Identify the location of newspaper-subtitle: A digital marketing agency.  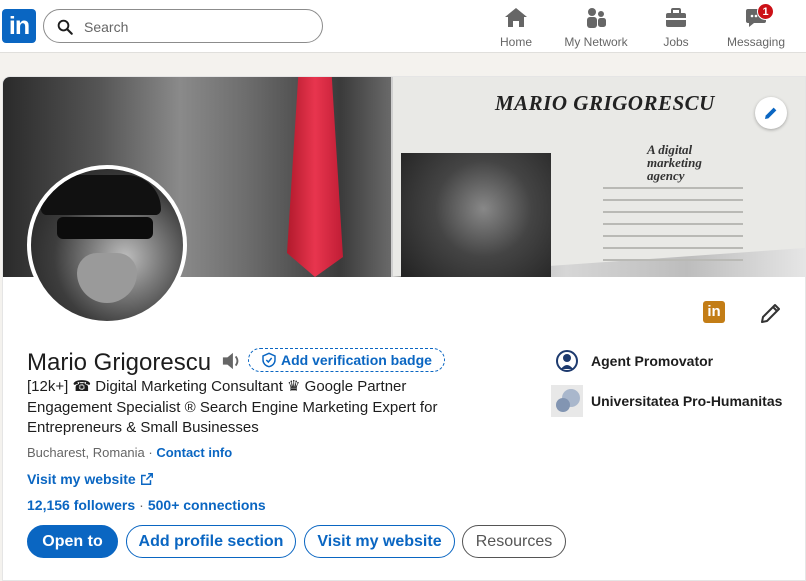
(674, 162).